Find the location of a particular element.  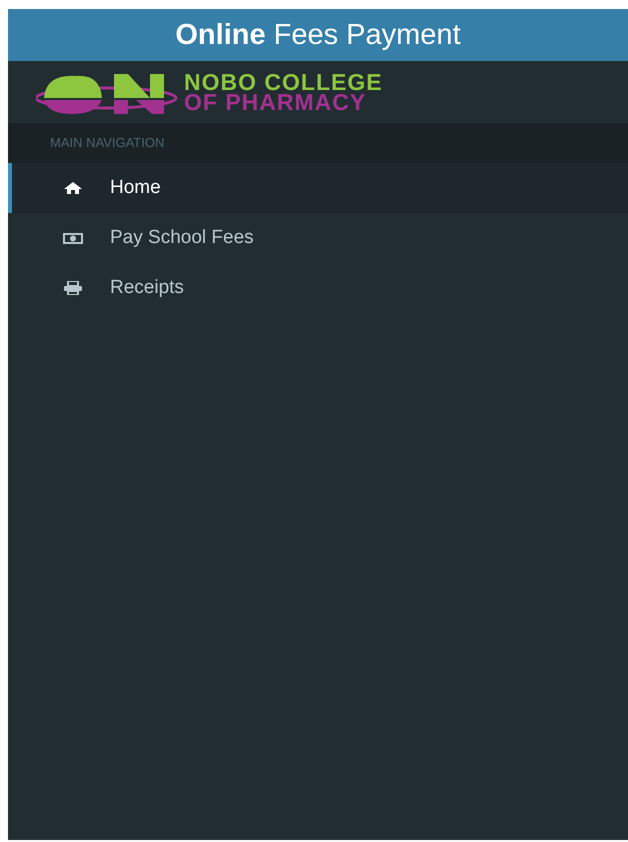

logo-text: NOBO COLLEGE is located at coordinates (283, 82).